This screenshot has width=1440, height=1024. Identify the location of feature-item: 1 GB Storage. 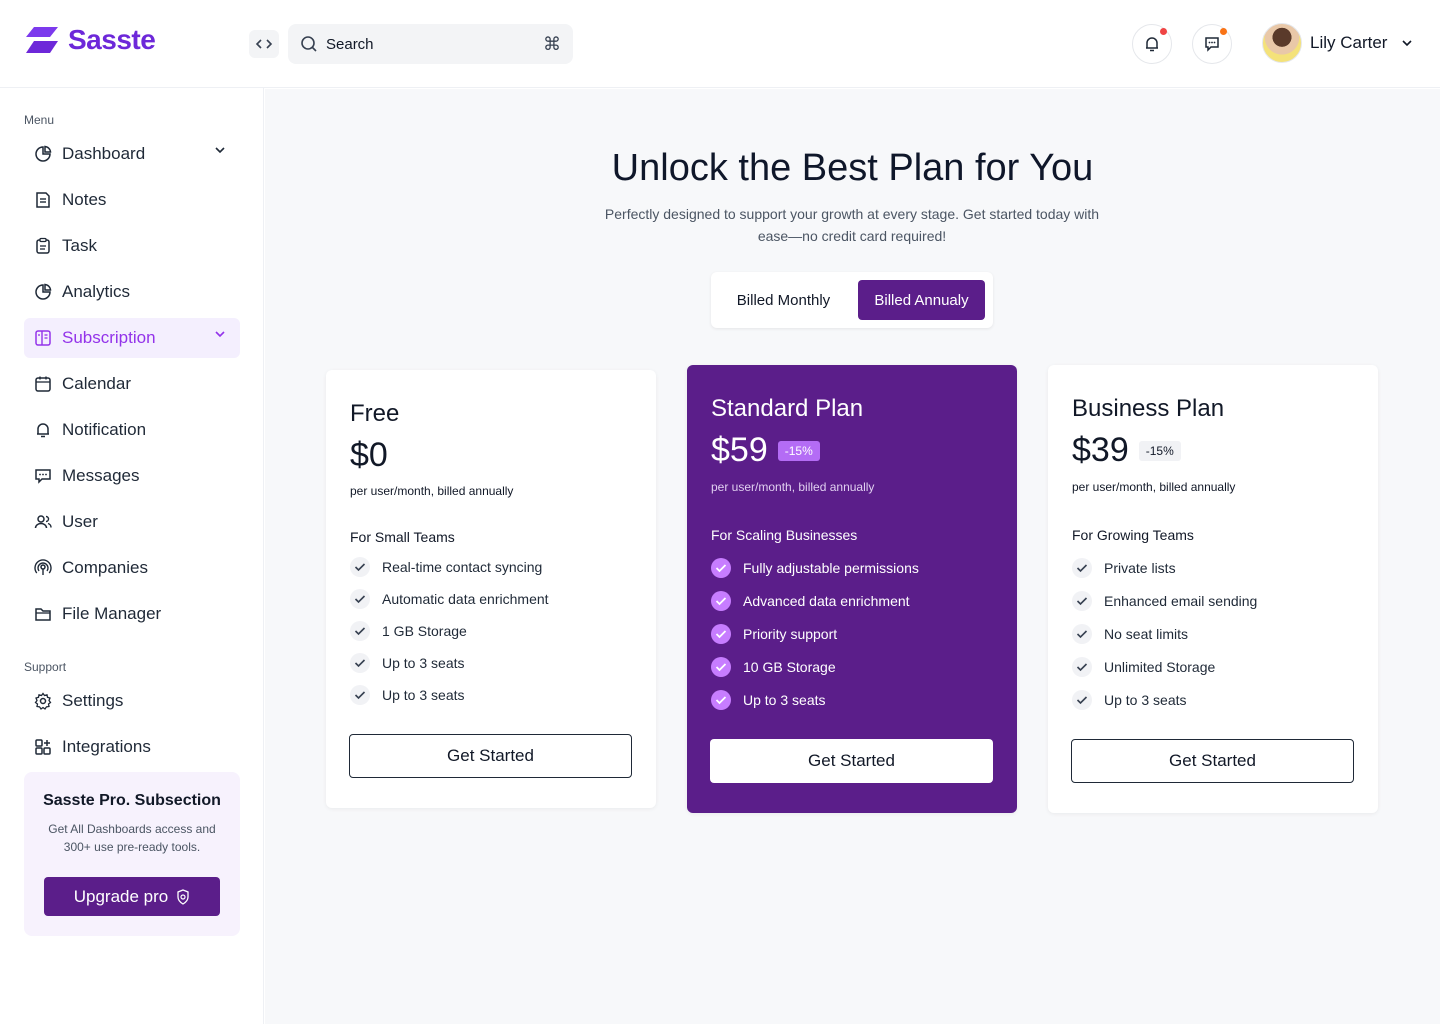
(449, 631).